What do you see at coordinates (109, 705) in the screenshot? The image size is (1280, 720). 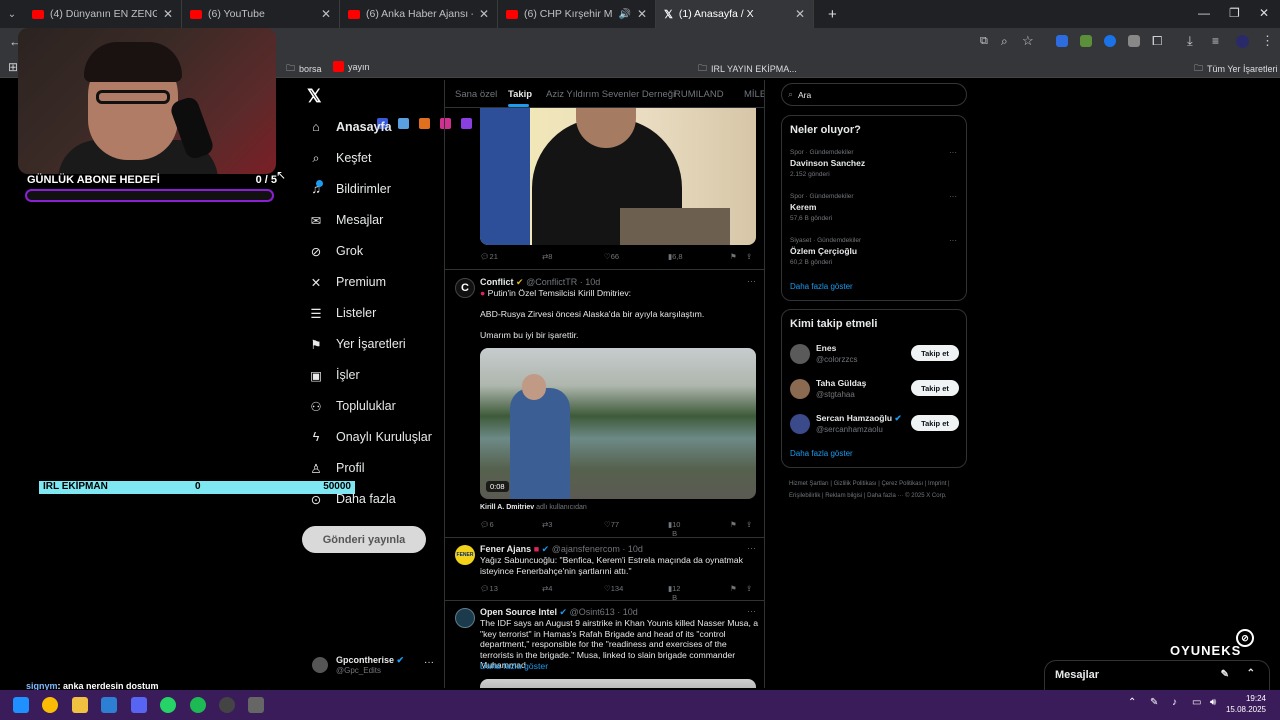 I see `steam-icon` at bounding box center [109, 705].